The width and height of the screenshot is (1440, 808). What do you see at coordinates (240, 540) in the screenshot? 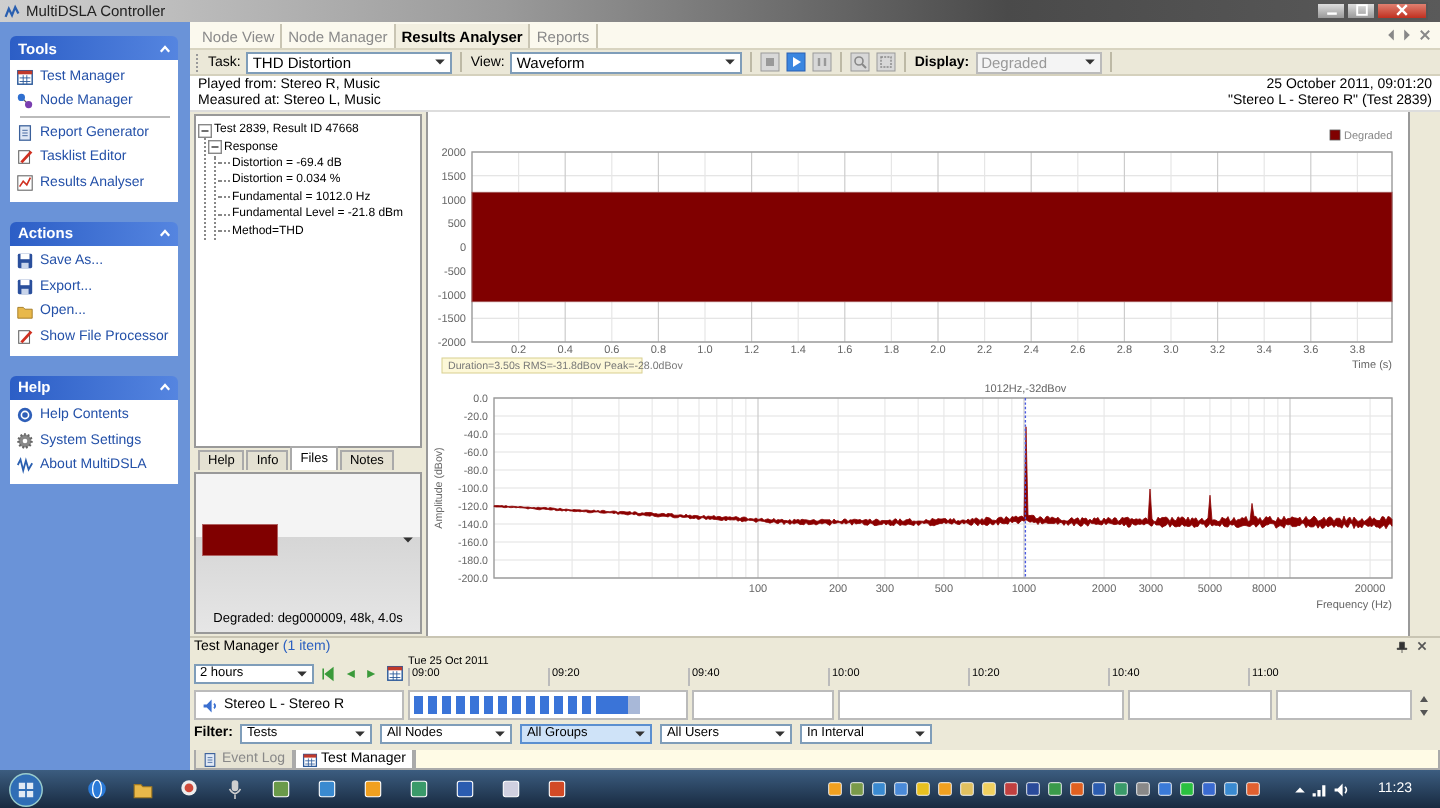
I see `waveform-thumbnail` at bounding box center [240, 540].